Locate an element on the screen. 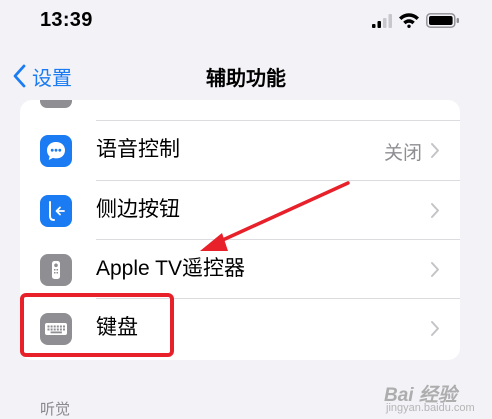 Image resolution: width=492 pixels, height=419 pixels. highlight-box is located at coordinates (97, 325).